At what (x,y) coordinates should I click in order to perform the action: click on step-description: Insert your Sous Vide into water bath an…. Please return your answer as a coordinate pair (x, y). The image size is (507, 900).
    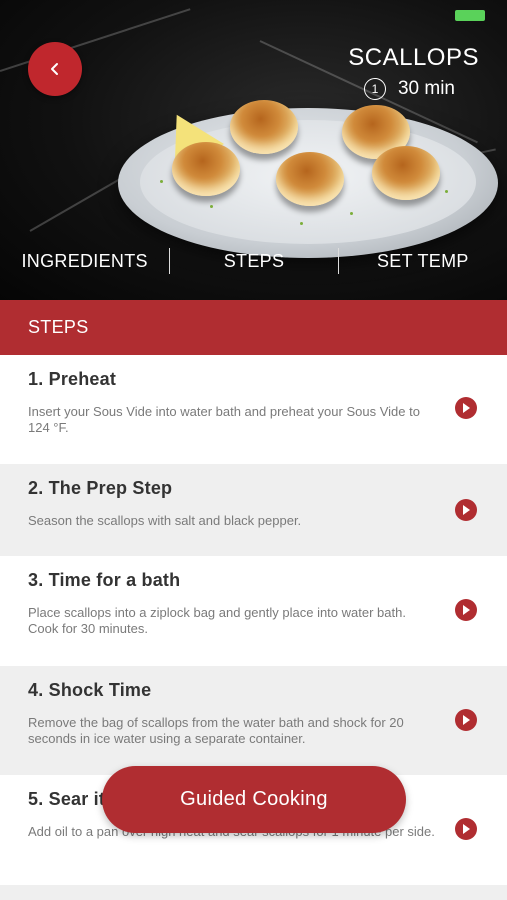
    Looking at the image, I should click on (224, 419).